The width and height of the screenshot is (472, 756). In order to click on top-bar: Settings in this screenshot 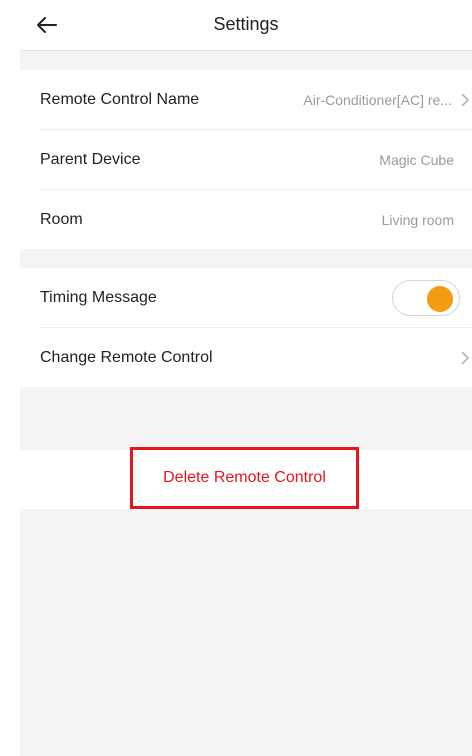, I will do `click(246, 25)`.